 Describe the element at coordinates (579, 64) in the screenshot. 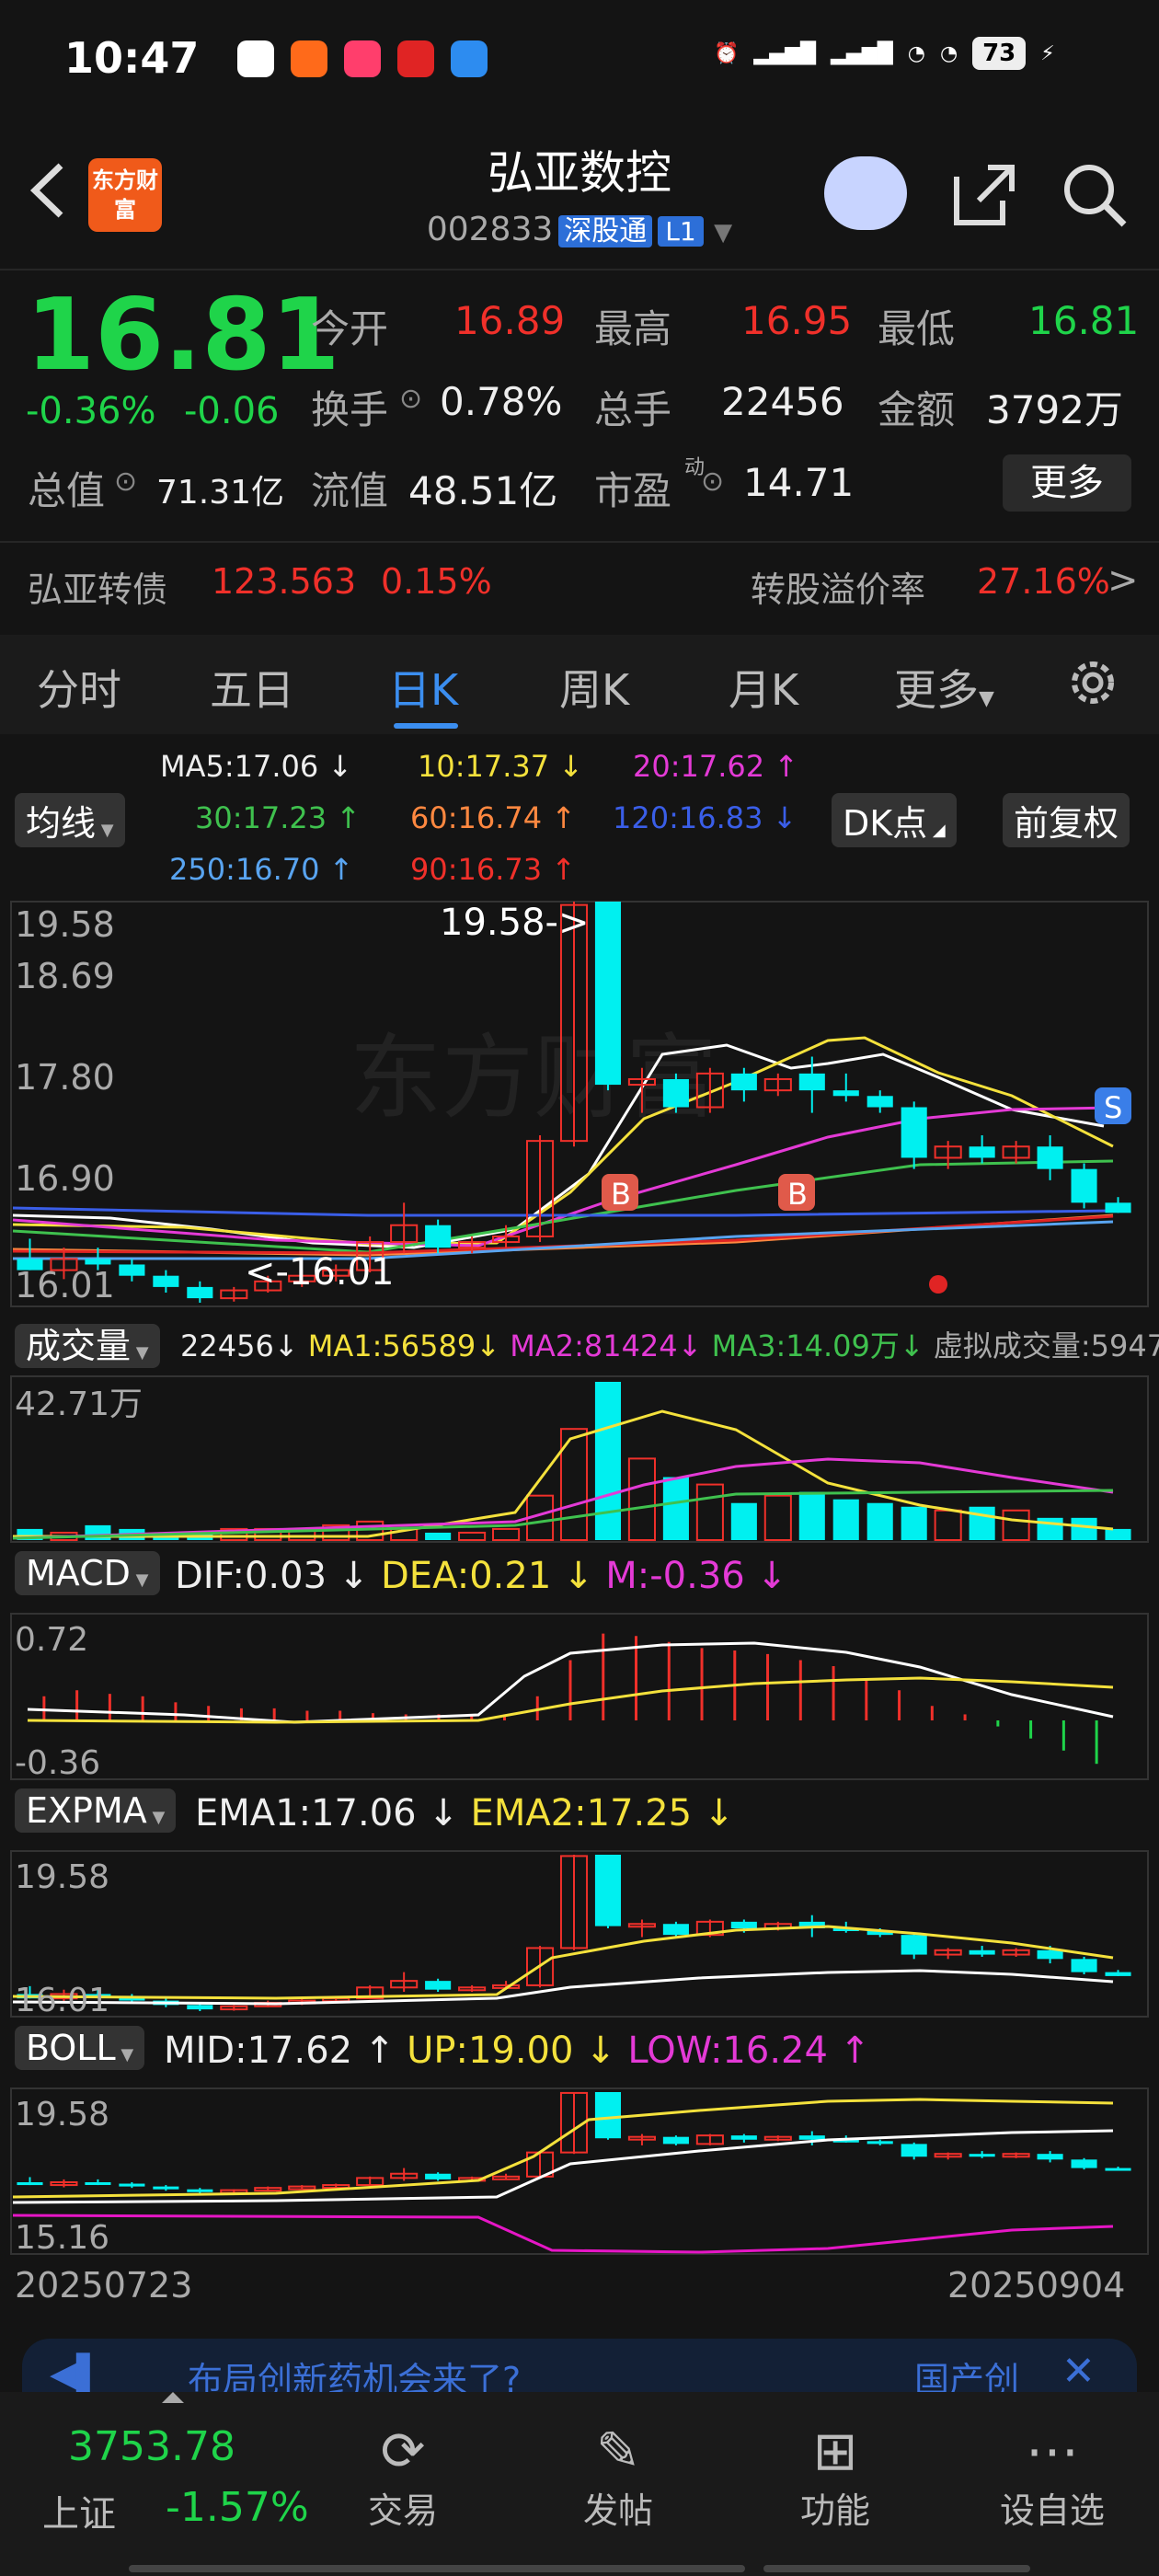

I see `status-bar: 10:47 ⏰ ▂▄▆█ ▂▄▆█ ◔ ◔ 73 ⚡` at that location.